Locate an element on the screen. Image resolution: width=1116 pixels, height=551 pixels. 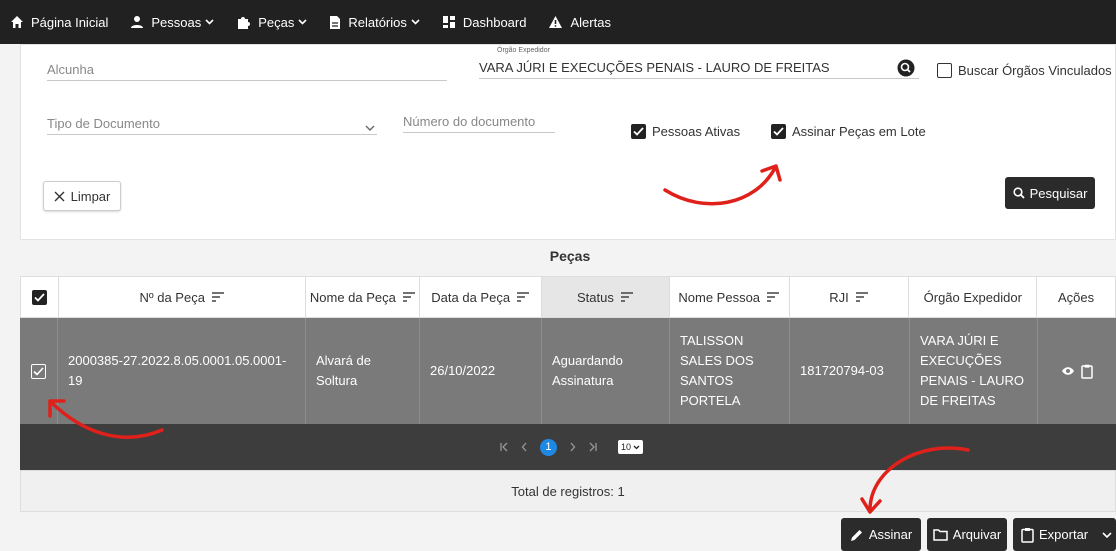
row-checkbox is located at coordinates (39, 371).